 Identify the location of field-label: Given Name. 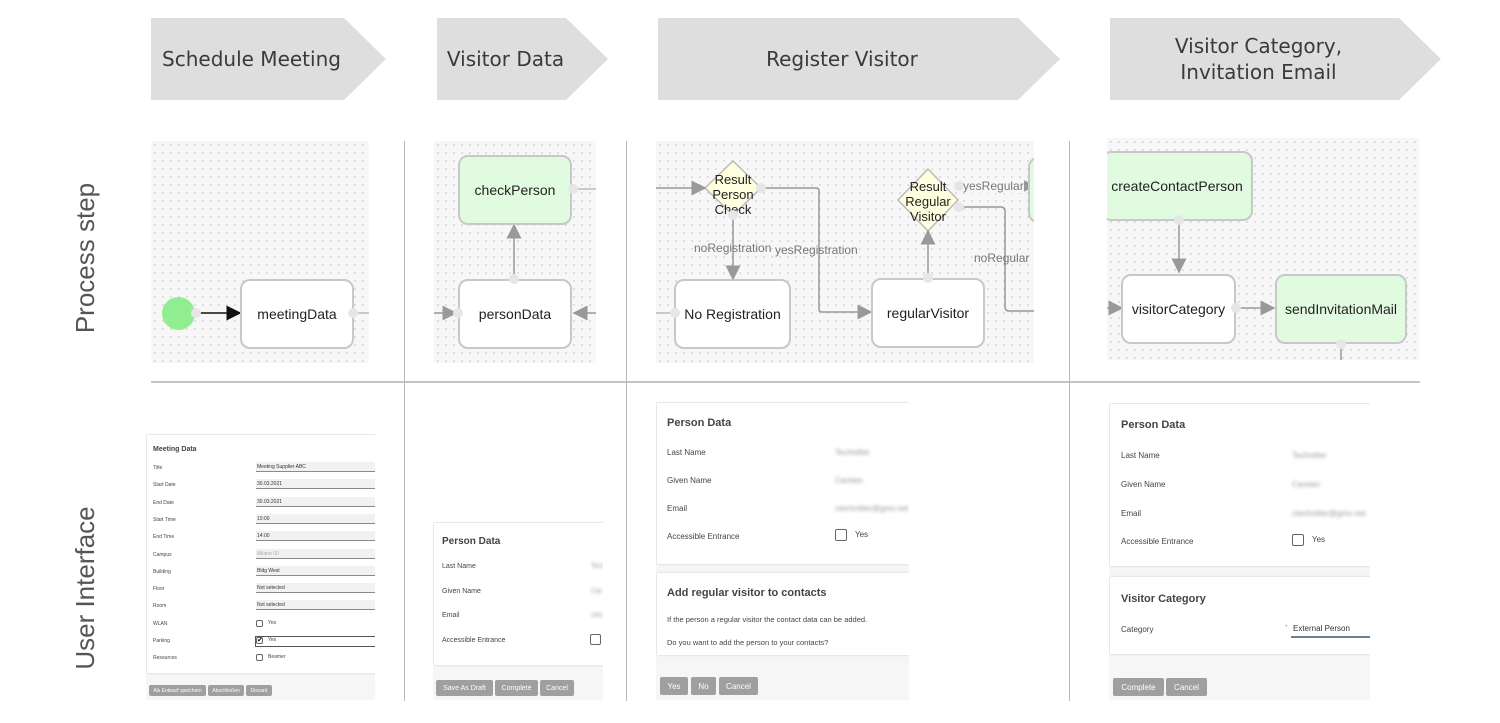
(461, 591).